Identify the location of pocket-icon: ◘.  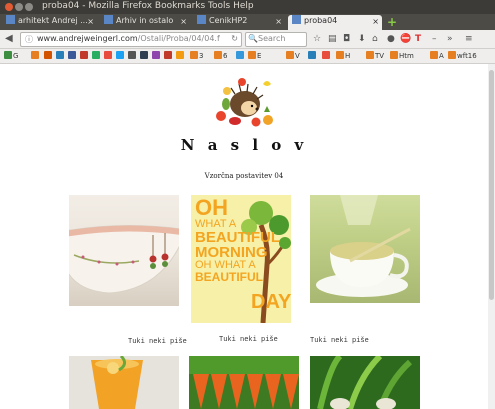
(346, 39).